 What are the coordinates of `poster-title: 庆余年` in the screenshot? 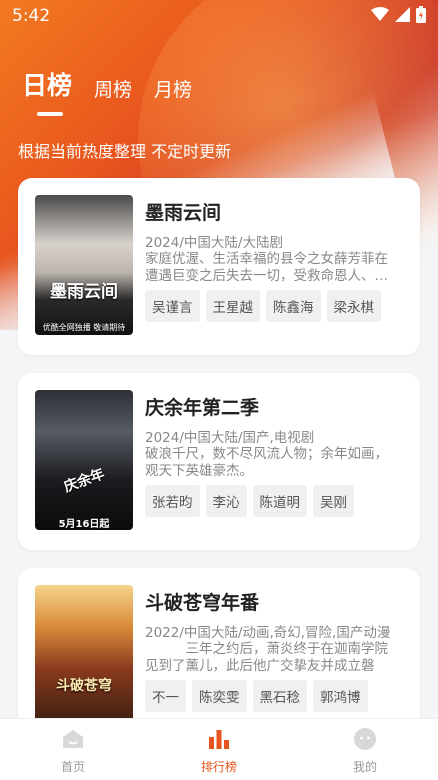 It's located at (84, 481).